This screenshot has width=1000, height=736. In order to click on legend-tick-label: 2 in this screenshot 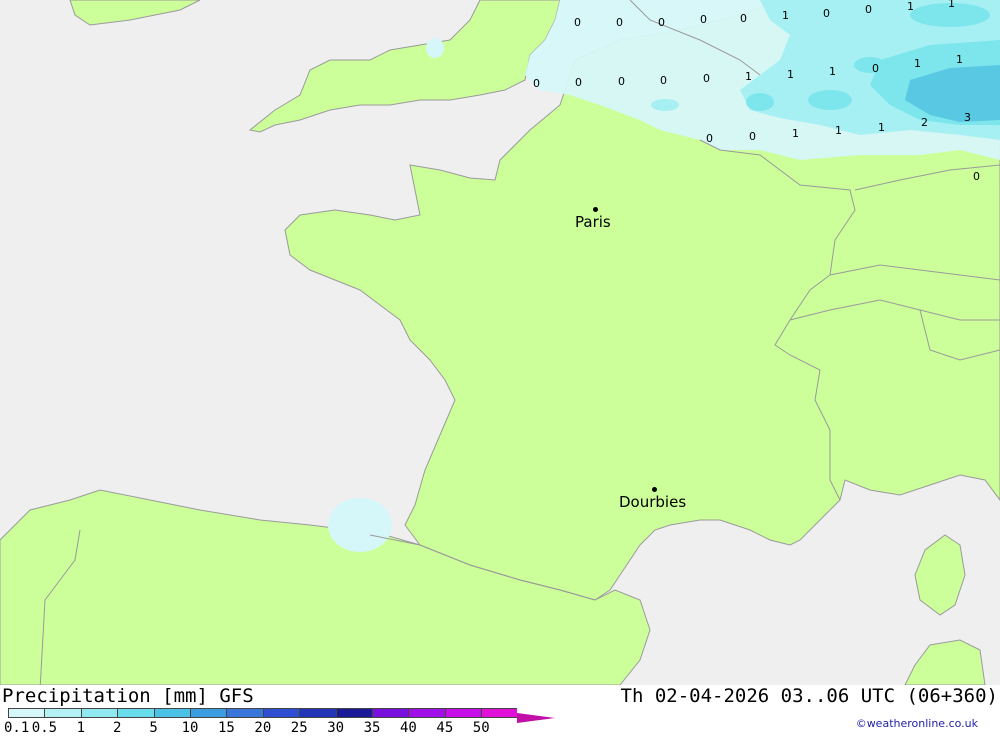, I will do `click(117, 728)`.